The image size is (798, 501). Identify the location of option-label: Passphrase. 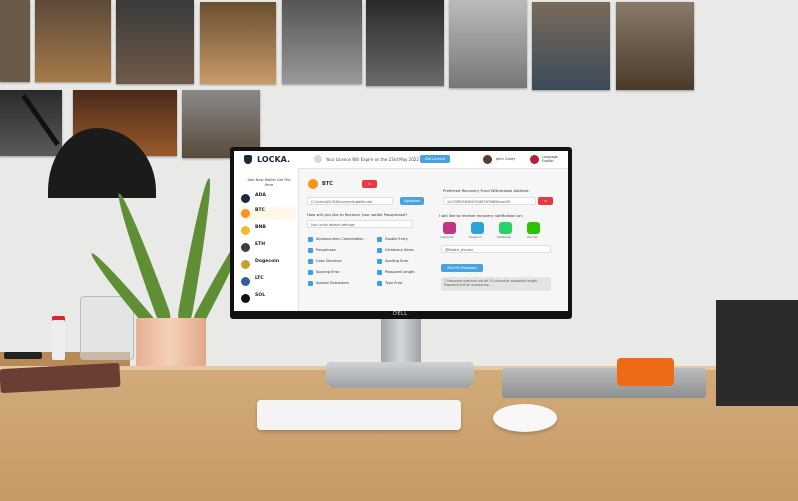
(326, 250).